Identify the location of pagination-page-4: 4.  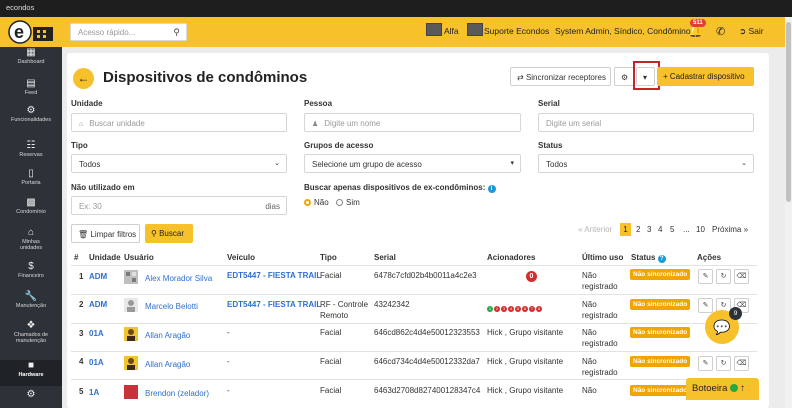
(660, 229).